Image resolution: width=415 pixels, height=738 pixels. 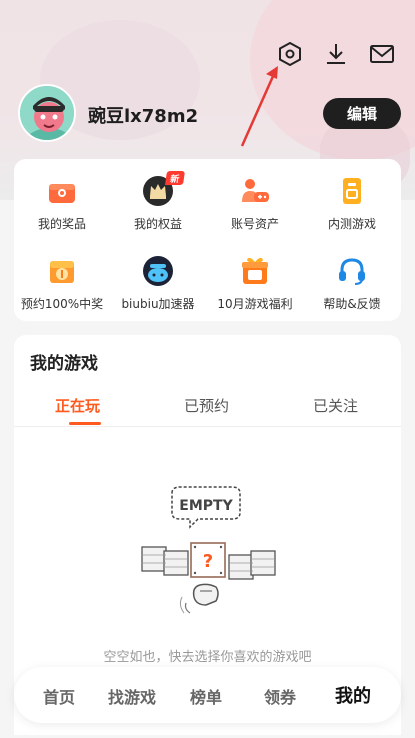 I want to click on october-gift-icon, so click(x=255, y=271).